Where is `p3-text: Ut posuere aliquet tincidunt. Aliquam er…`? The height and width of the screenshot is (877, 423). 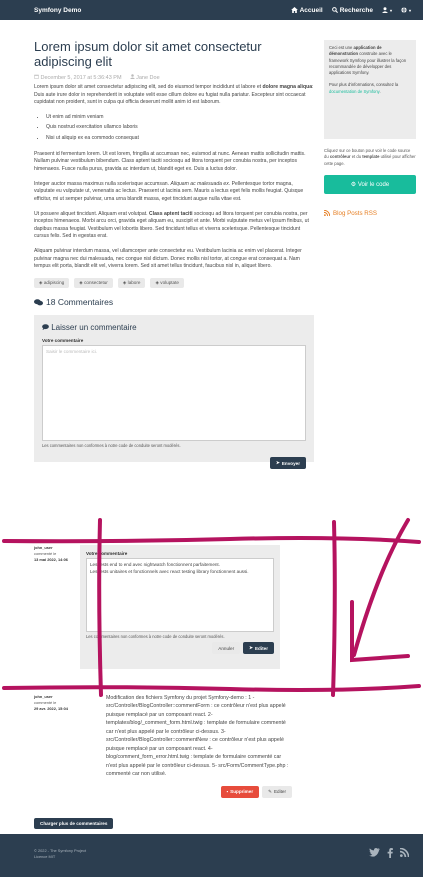
p3-text: Ut posuere aliquet tincidunt. Aliquam er… is located at coordinates (91, 213).